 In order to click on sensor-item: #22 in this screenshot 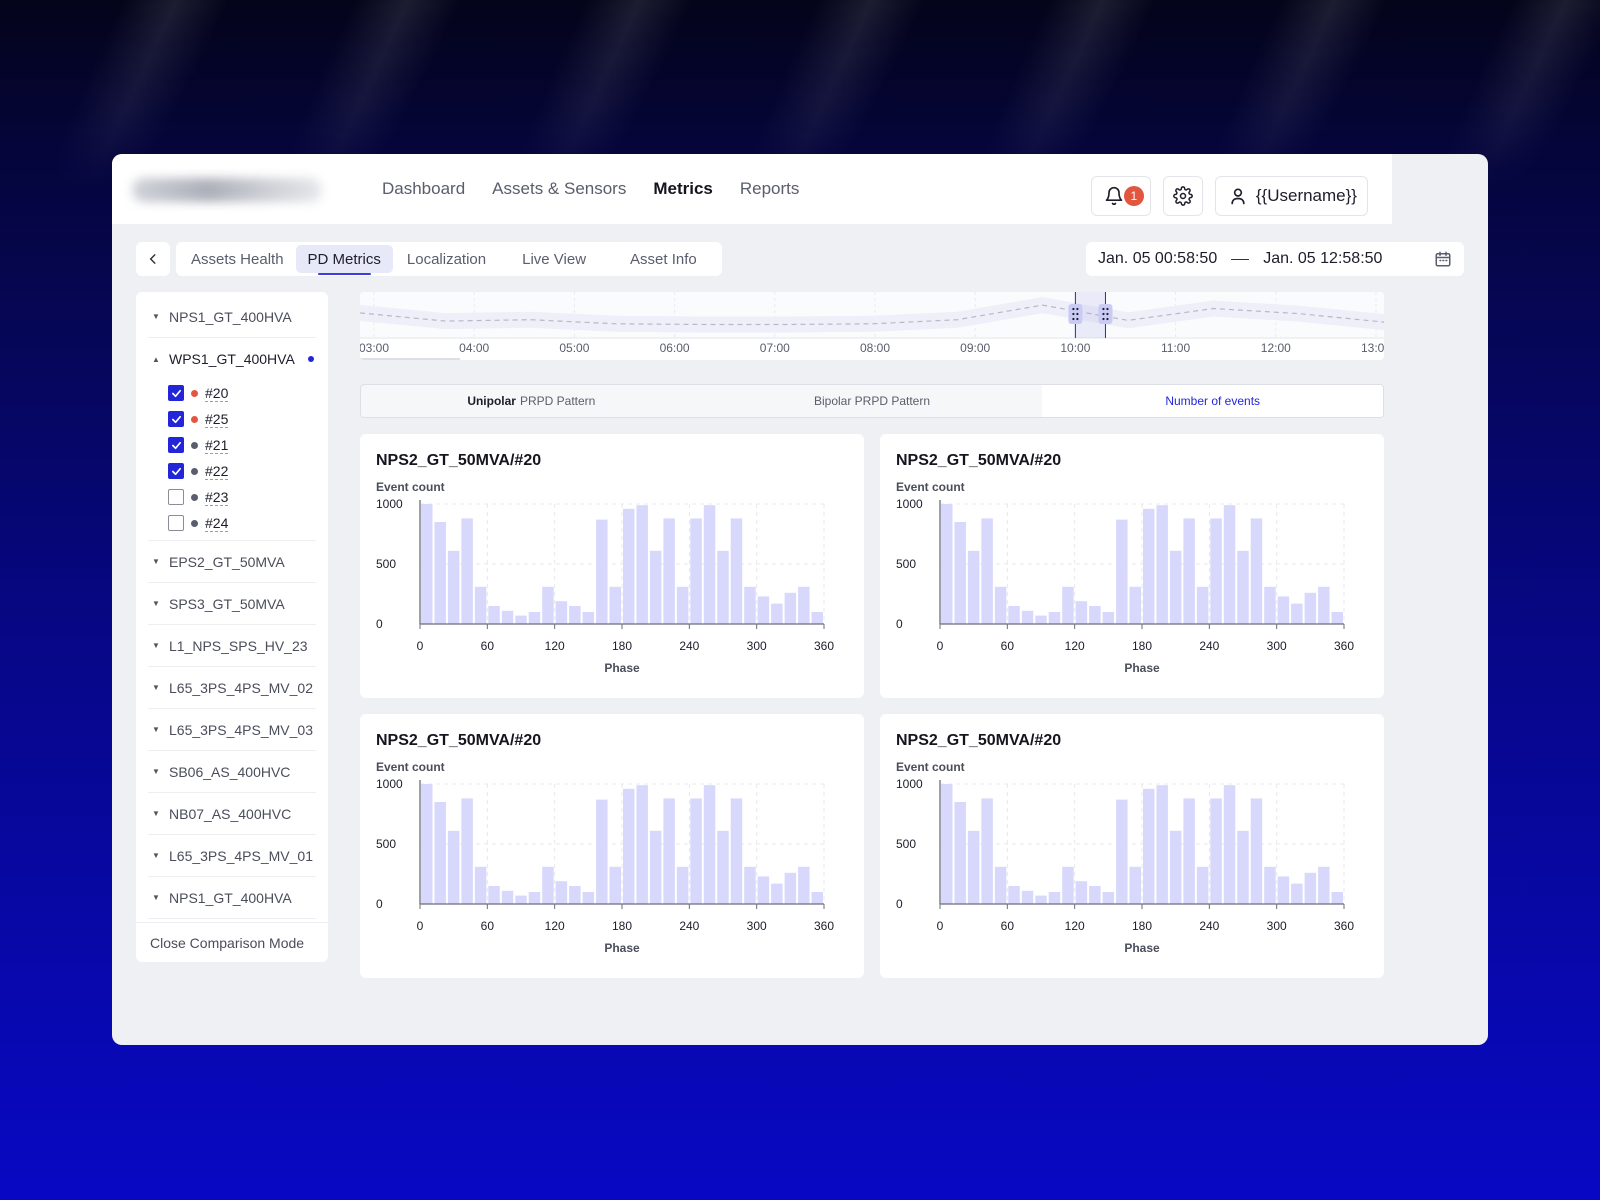, I will do `click(232, 471)`.